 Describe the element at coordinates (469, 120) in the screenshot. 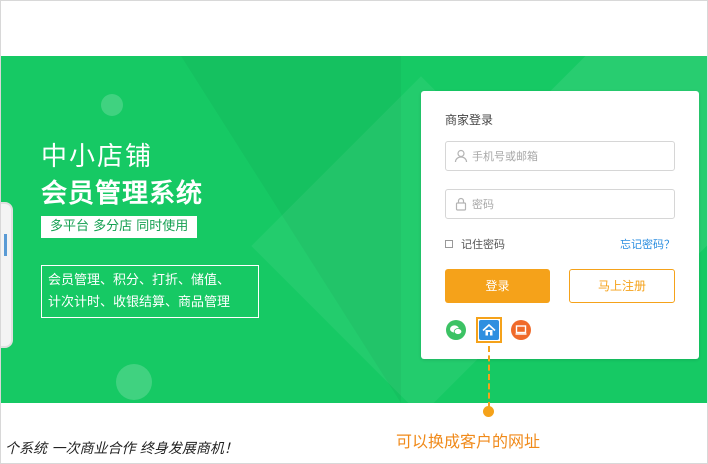

I see `login-title: 商家登录` at that location.